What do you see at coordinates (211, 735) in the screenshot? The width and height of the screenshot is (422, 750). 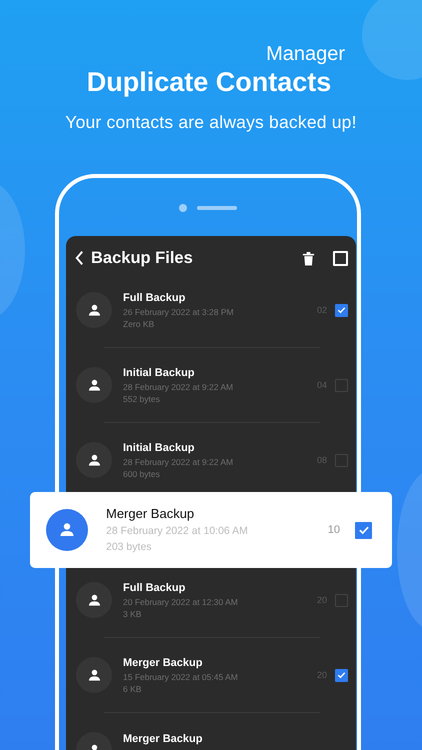 I see `backup-row: Merger Backup` at bounding box center [211, 735].